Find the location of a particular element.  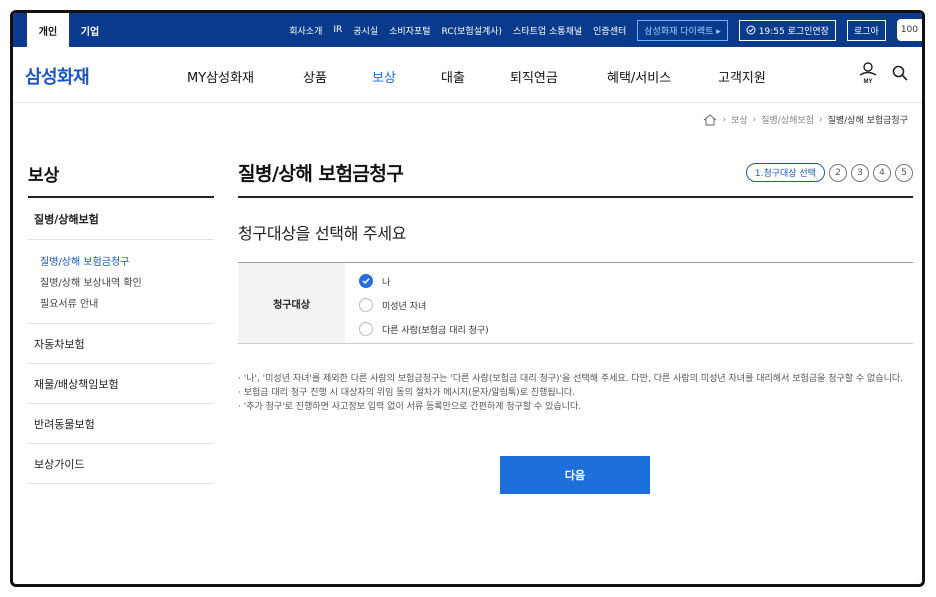

next-button: 다음 is located at coordinates (575, 475).